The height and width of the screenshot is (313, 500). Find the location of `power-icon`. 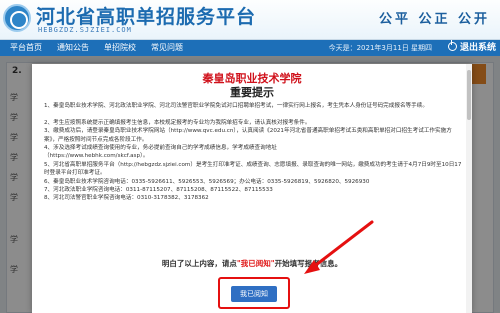

power-icon is located at coordinates (452, 45).